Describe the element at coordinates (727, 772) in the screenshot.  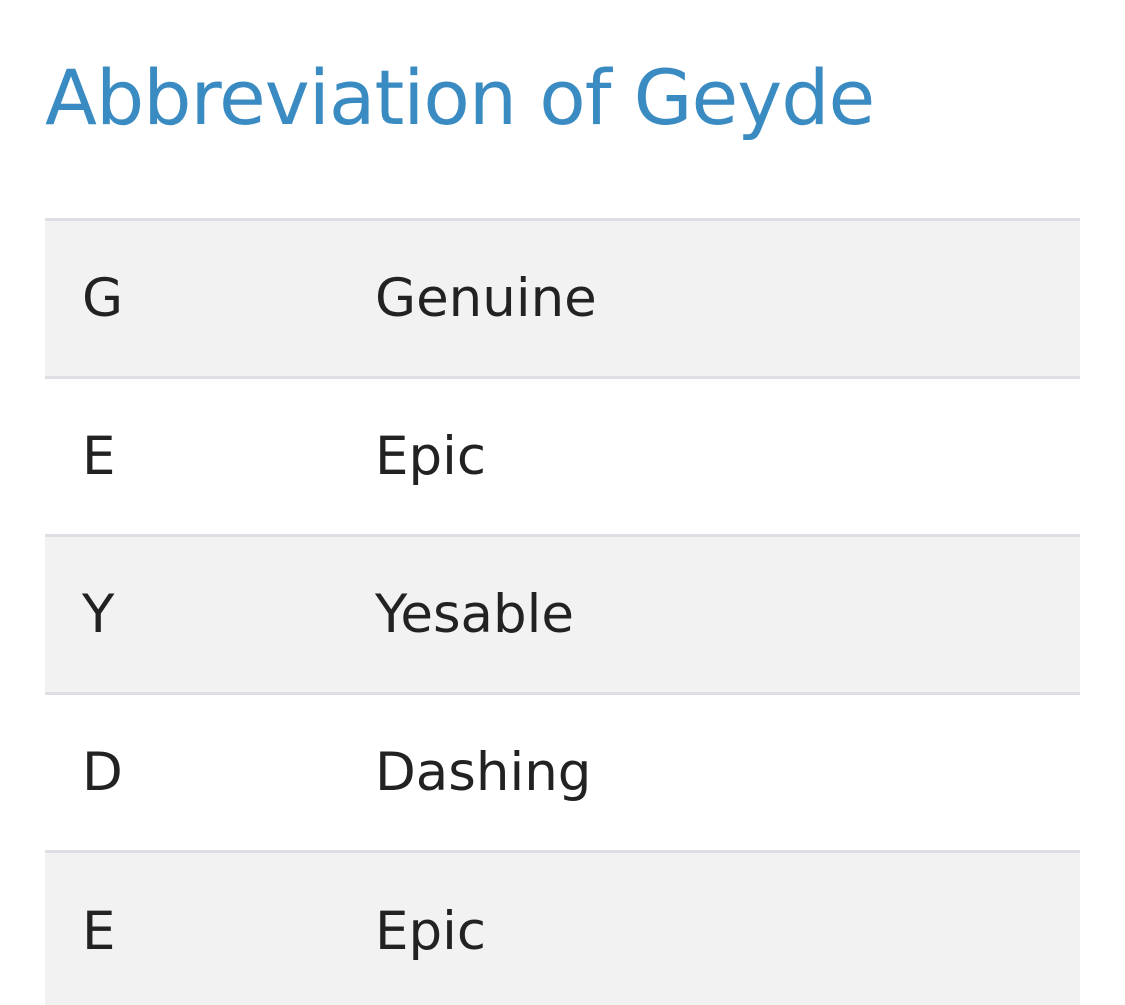
I see `row-word: Dashing` at that location.